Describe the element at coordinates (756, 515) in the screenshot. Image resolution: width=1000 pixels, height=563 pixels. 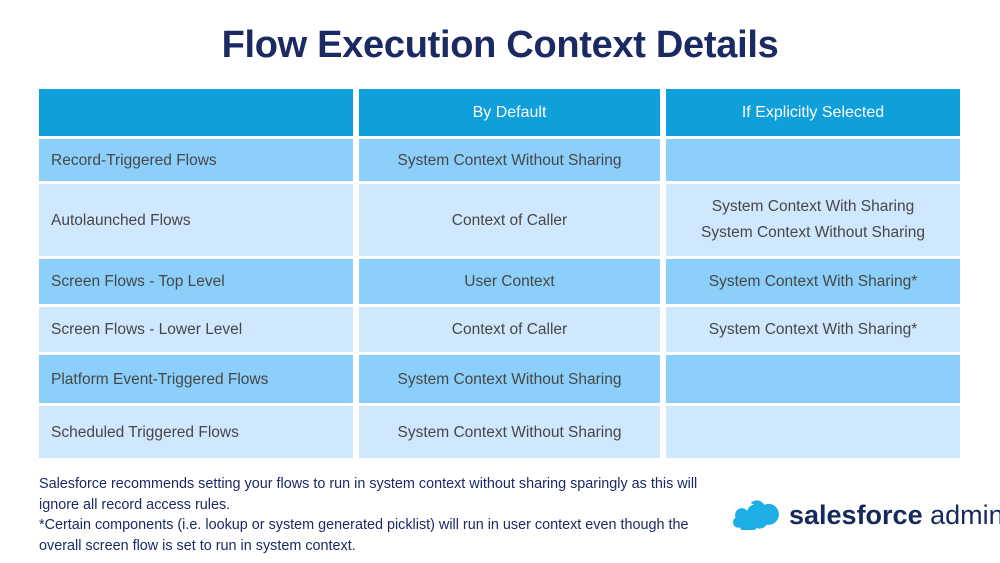
I see `salesforce-cloud-icon` at that location.